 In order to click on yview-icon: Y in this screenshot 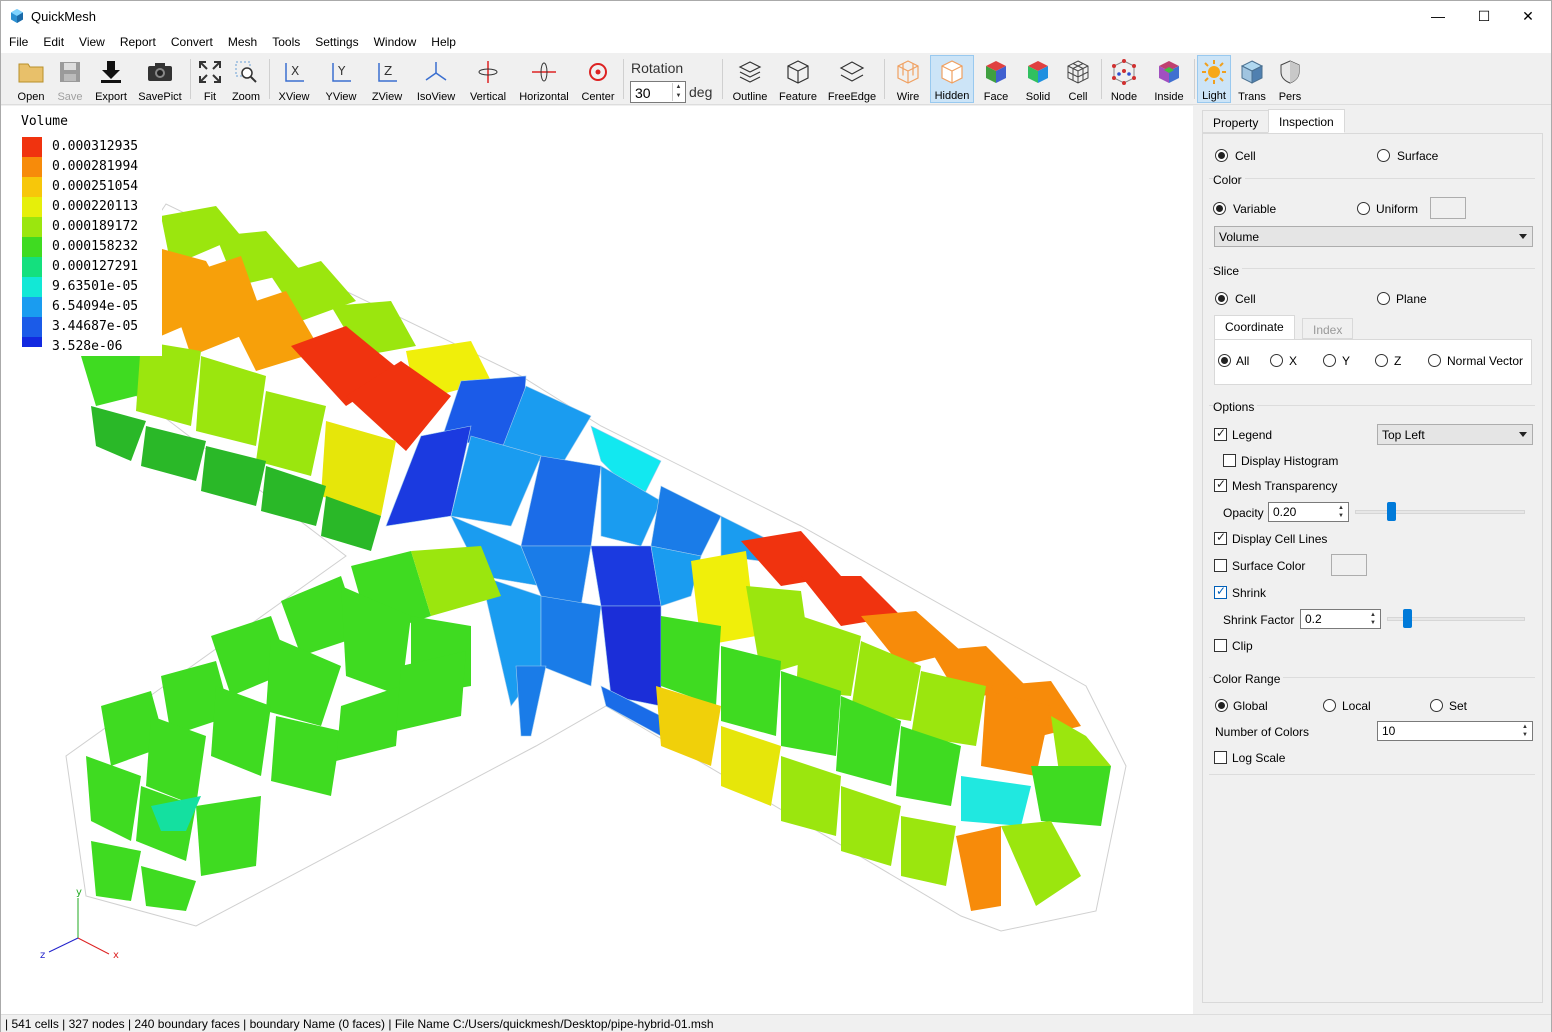, I will do `click(341, 72)`.